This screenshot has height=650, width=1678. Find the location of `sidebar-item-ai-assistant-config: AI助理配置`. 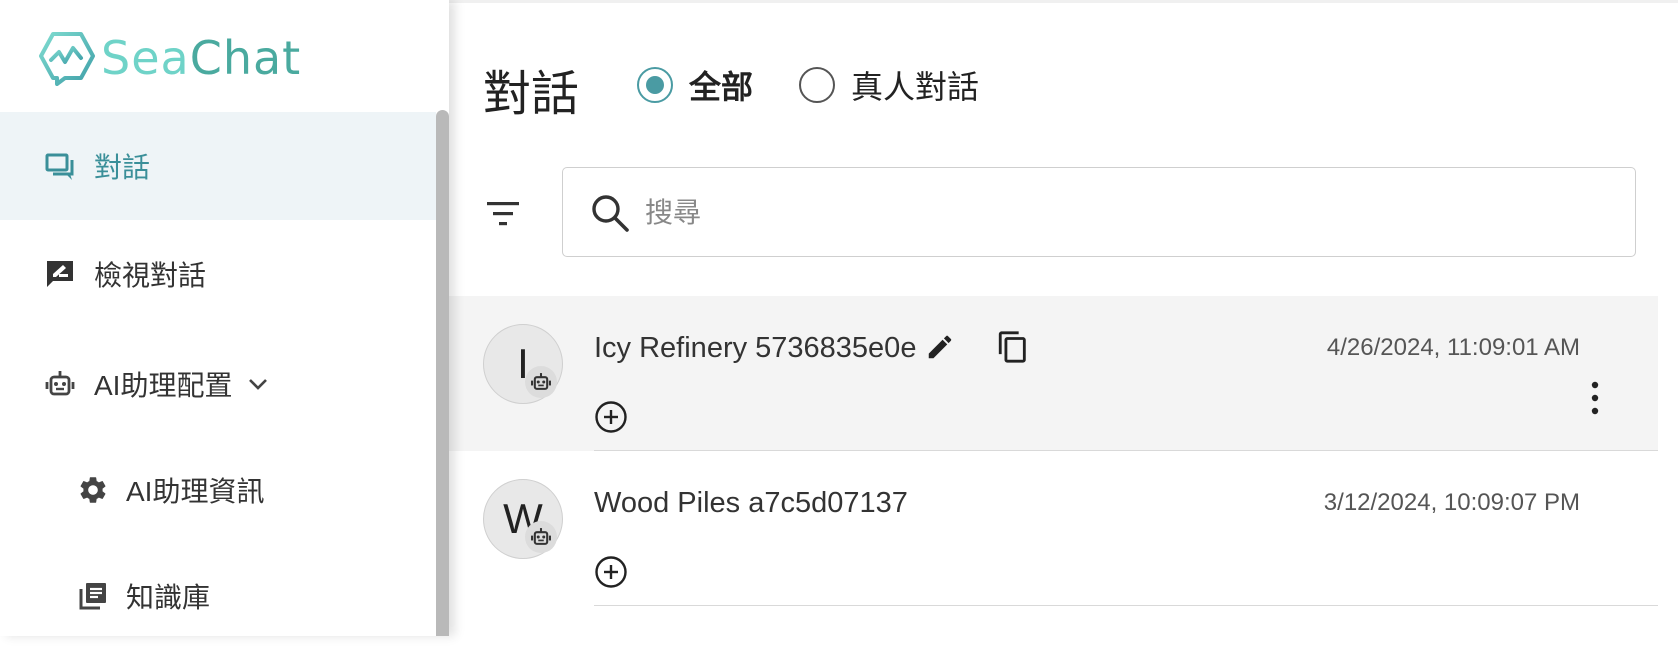

sidebar-item-ai-assistant-config: AI助理配置 is located at coordinates (218, 384).